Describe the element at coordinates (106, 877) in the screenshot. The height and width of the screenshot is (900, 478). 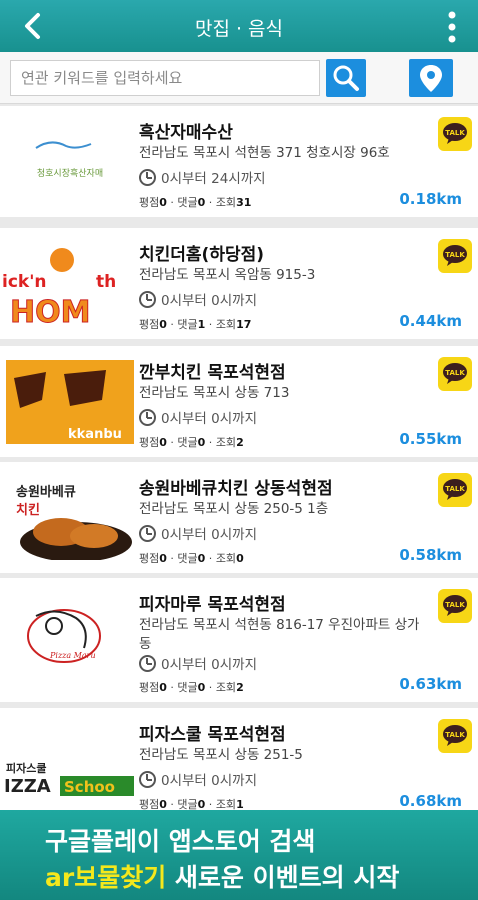
I see `banner-highlight: ar보물찾기` at that location.